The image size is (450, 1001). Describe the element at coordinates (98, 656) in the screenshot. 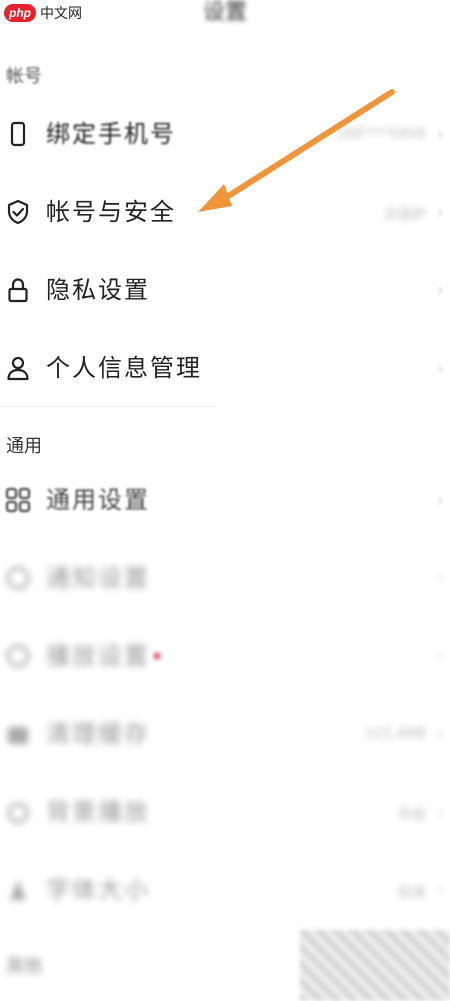

I see `row-label: 播放设置` at that location.